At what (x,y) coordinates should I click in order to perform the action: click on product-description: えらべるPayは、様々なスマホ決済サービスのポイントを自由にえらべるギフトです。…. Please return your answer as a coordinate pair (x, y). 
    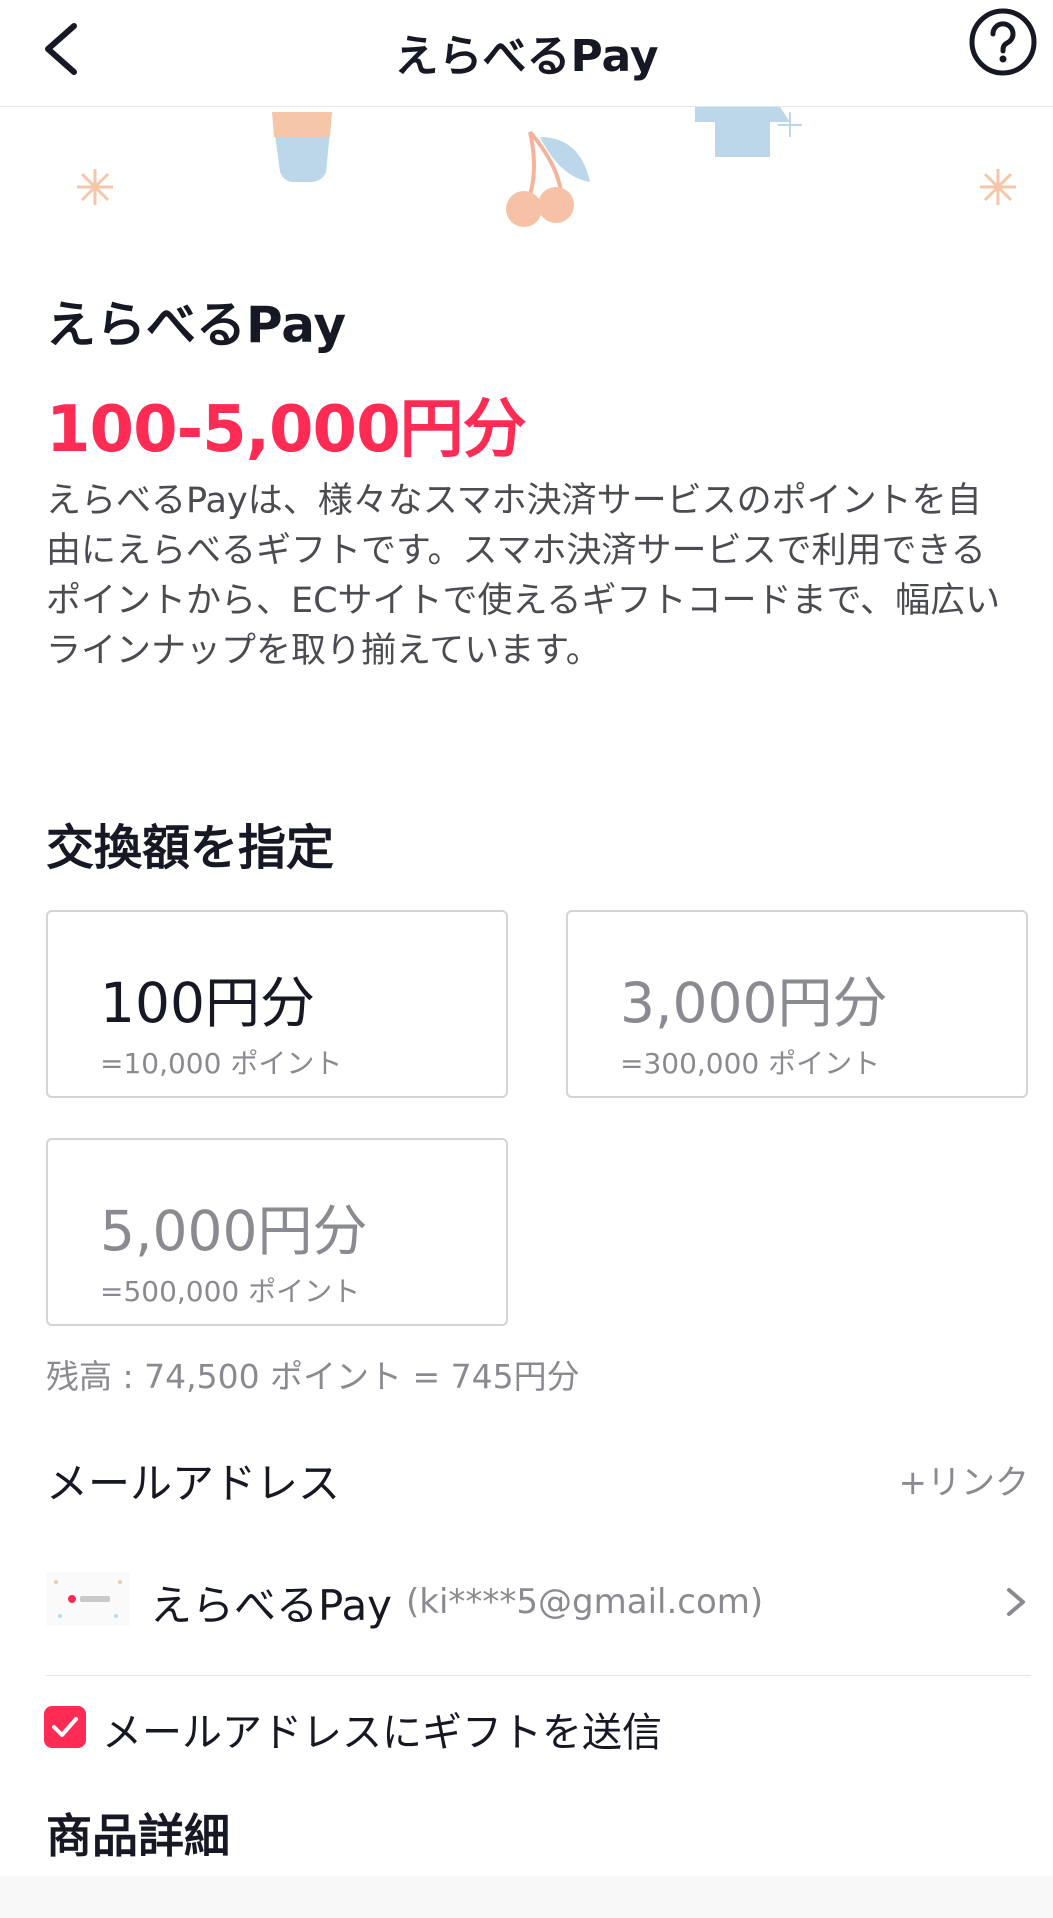
    Looking at the image, I should click on (523, 576).